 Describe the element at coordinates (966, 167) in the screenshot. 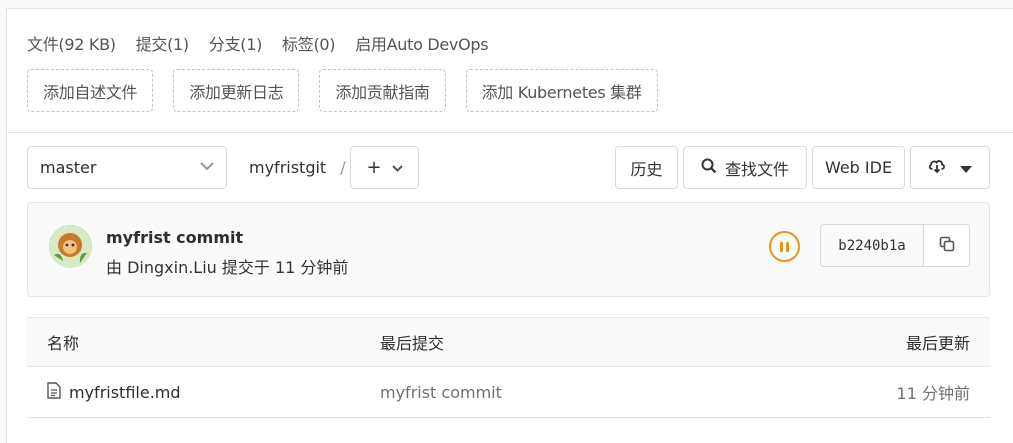

I see `caret-down-icon` at that location.